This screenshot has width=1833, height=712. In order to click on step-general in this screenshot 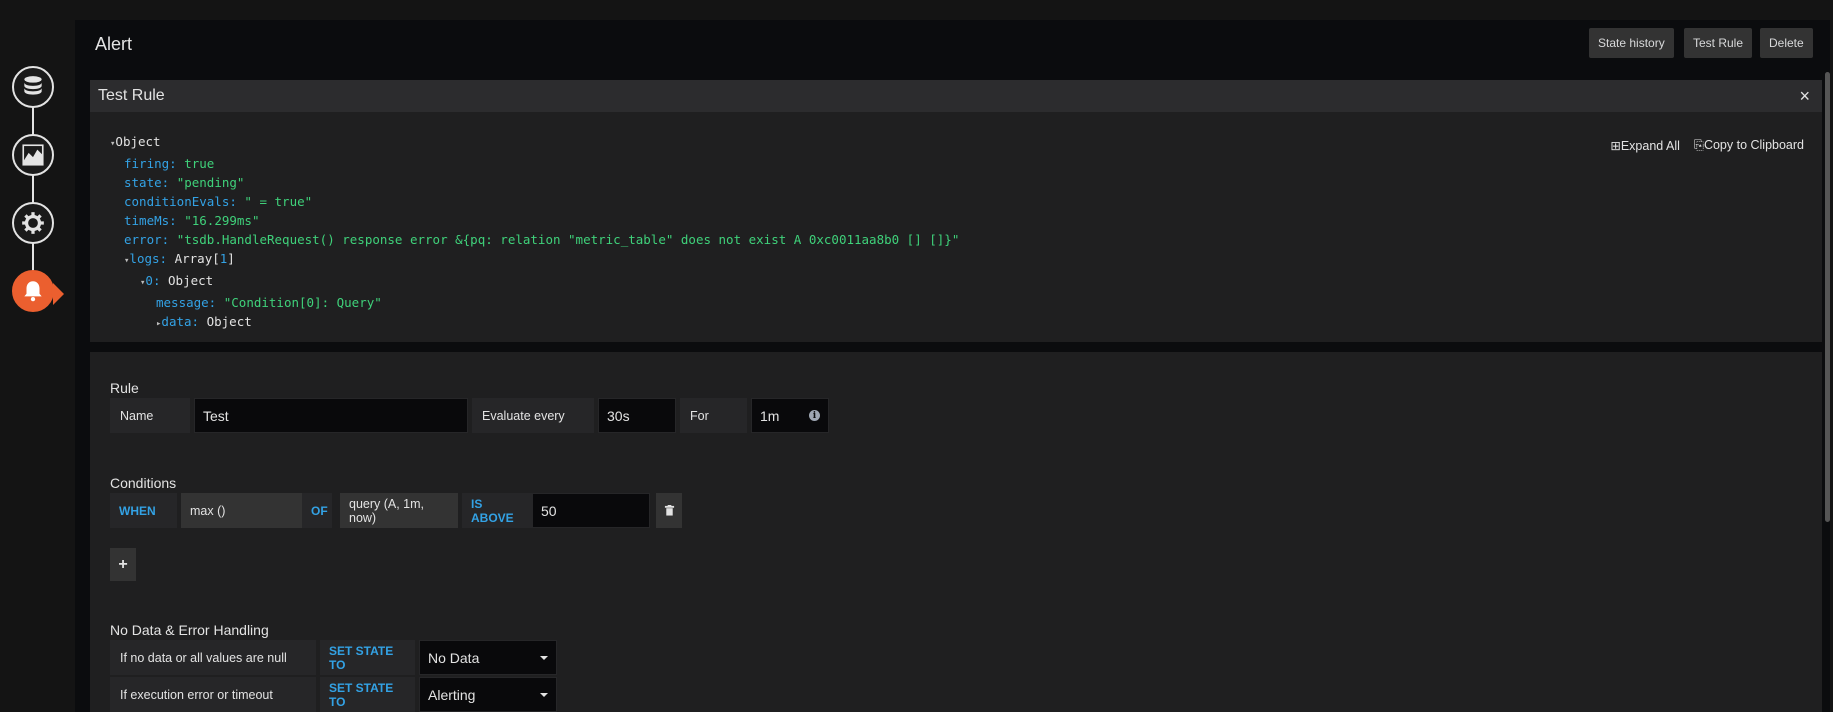, I will do `click(33, 223)`.